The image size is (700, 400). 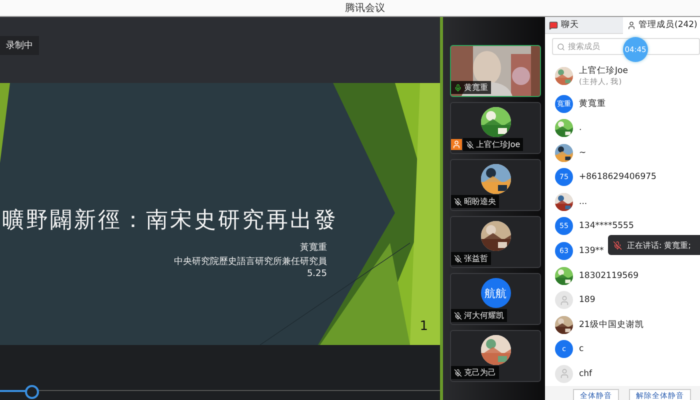 I want to click on avatar: 航航, so click(x=495, y=293).